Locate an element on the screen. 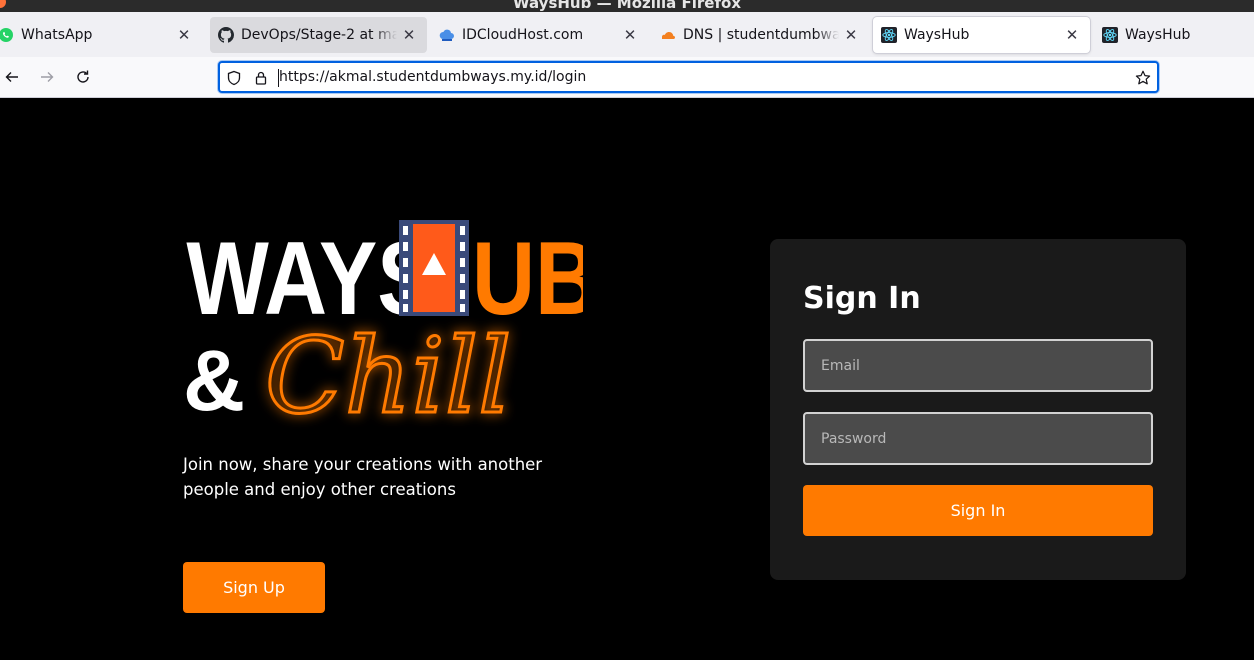 Image resolution: width=1254 pixels, height=660 pixels. tab-label: WhatsApp is located at coordinates (57, 35).